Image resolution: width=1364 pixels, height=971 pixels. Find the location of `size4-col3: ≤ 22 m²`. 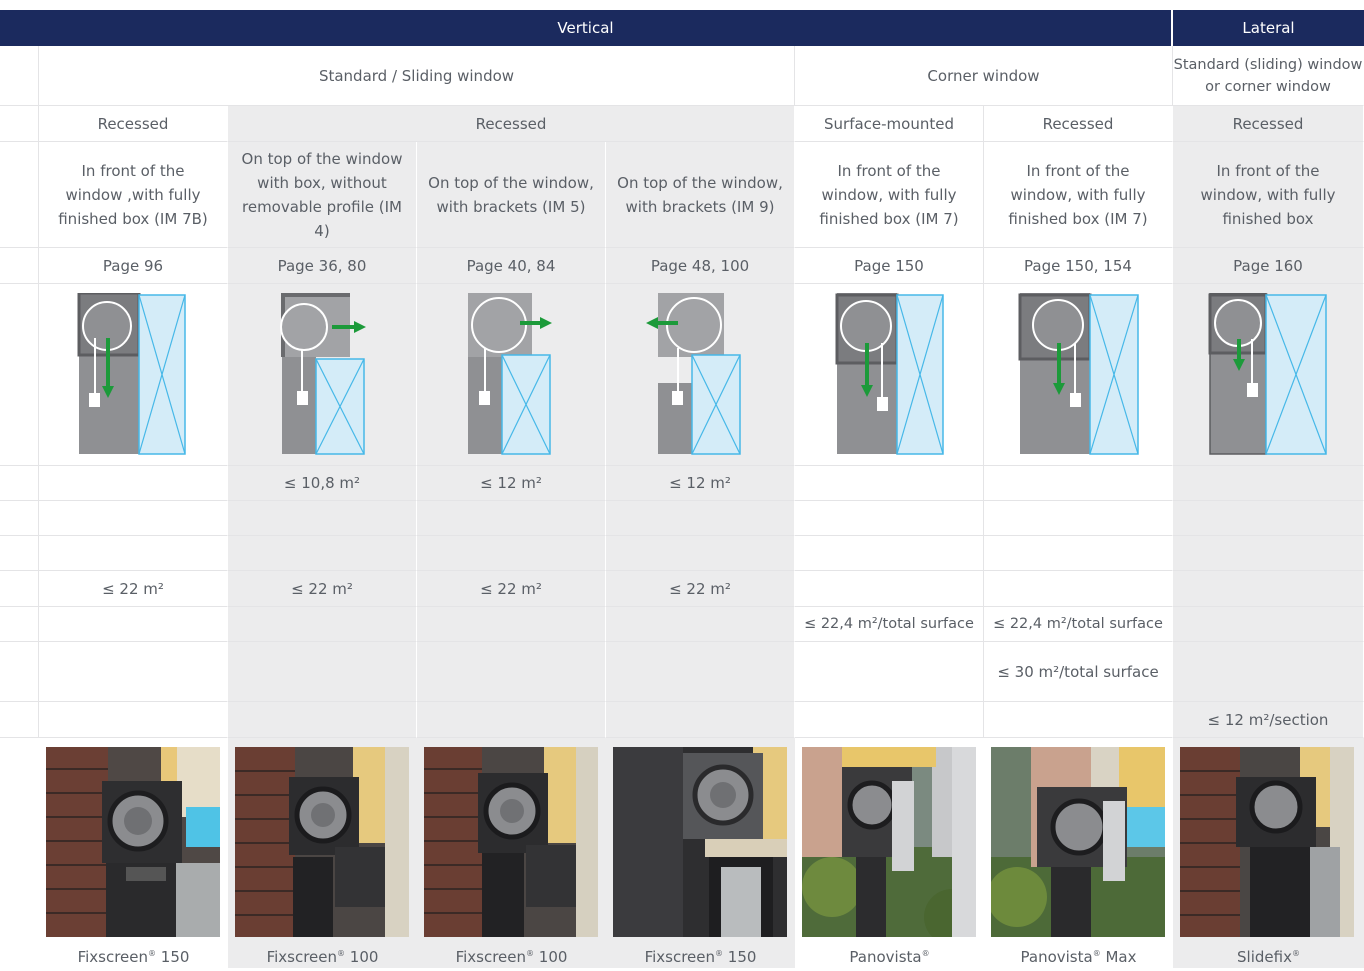

size4-col3: ≤ 22 m² is located at coordinates (511, 589).